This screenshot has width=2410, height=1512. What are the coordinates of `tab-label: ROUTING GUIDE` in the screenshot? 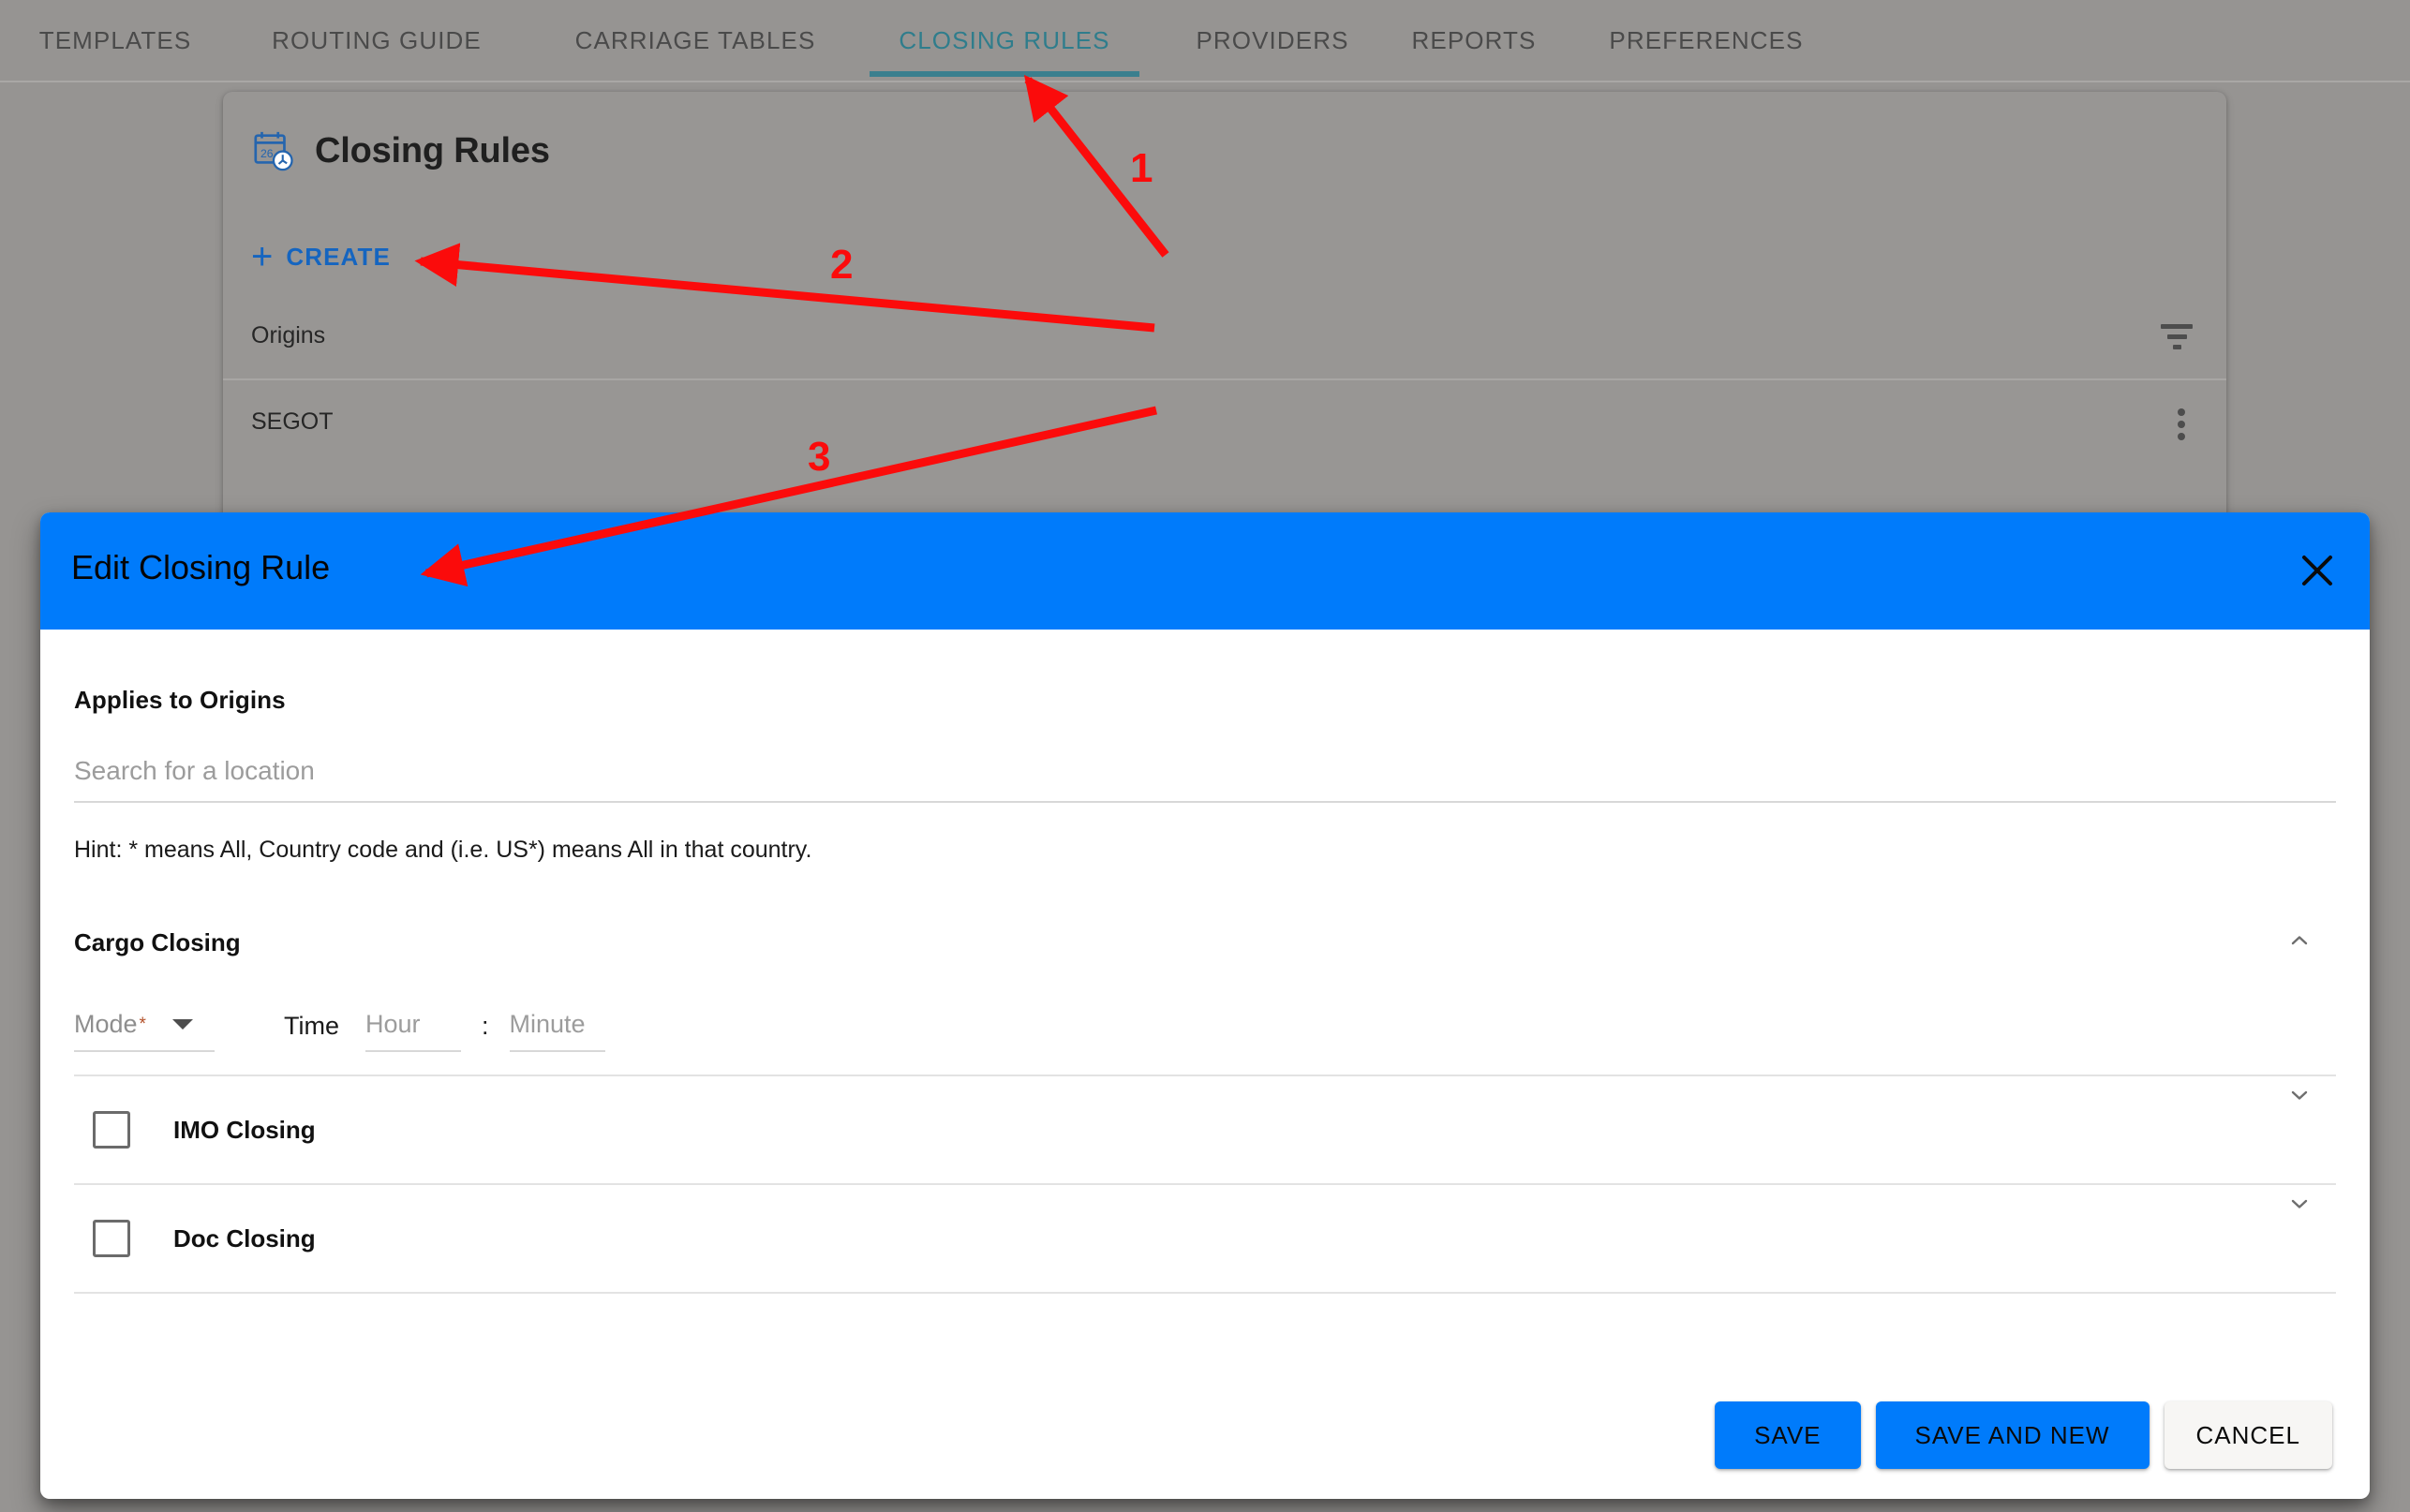 It's located at (377, 40).